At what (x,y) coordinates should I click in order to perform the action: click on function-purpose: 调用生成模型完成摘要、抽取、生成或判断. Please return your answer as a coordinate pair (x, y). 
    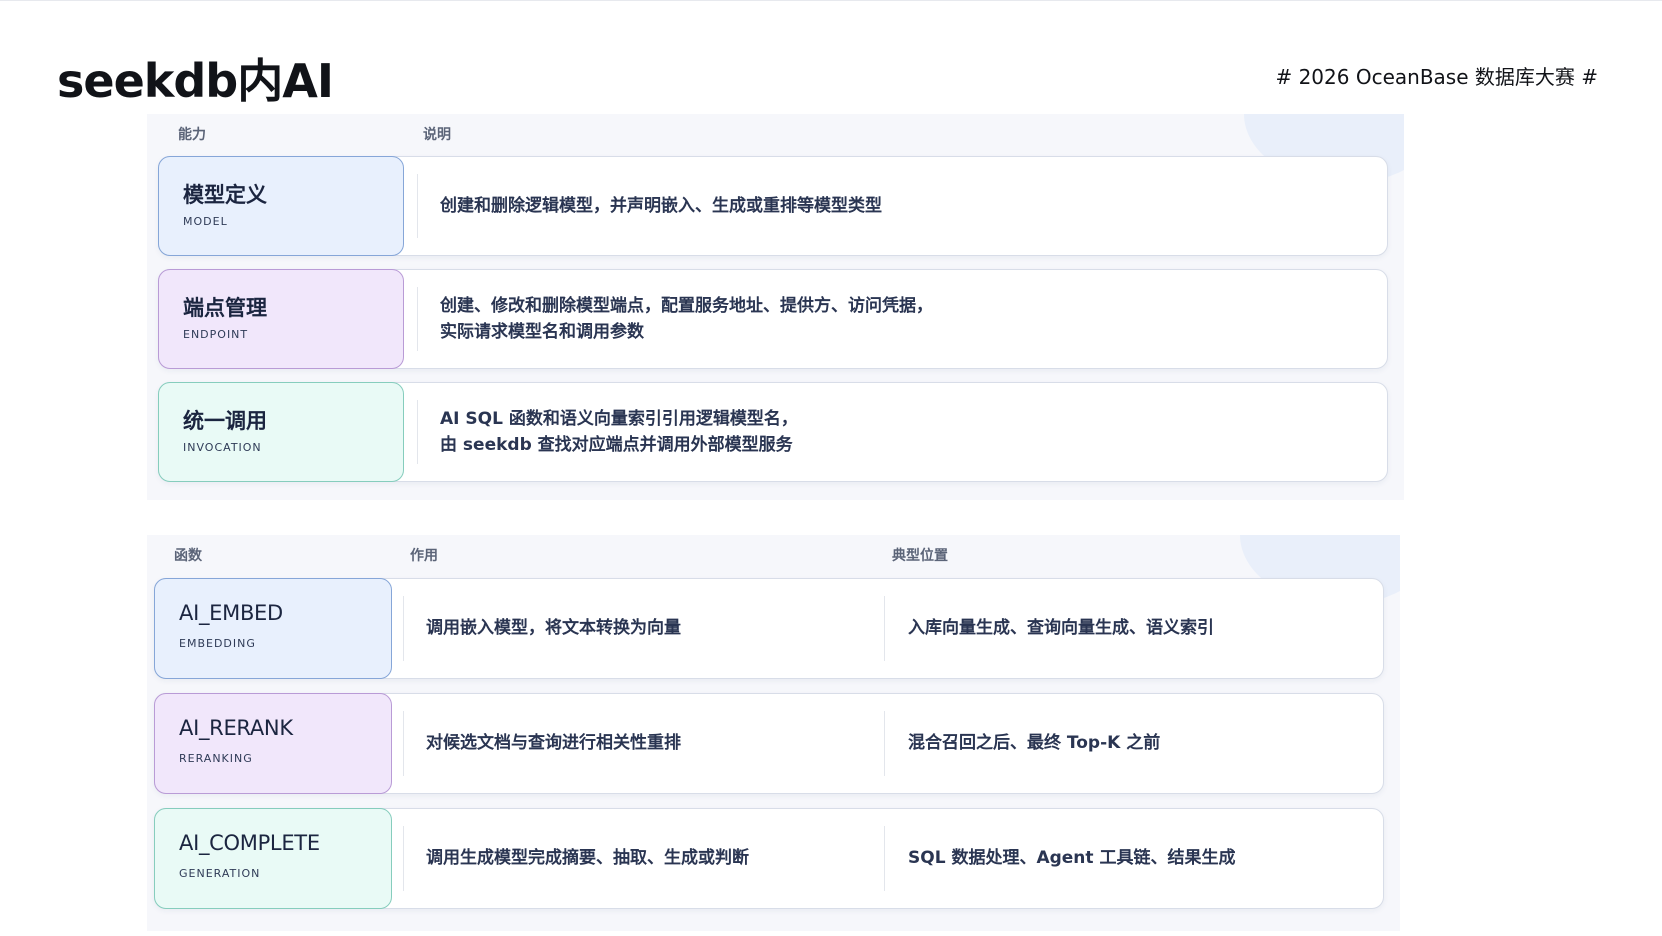
    Looking at the image, I should click on (587, 858).